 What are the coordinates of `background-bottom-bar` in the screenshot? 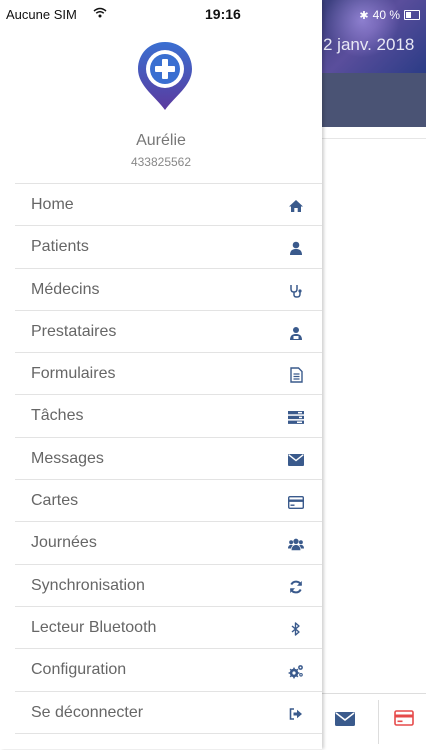 It's located at (374, 721).